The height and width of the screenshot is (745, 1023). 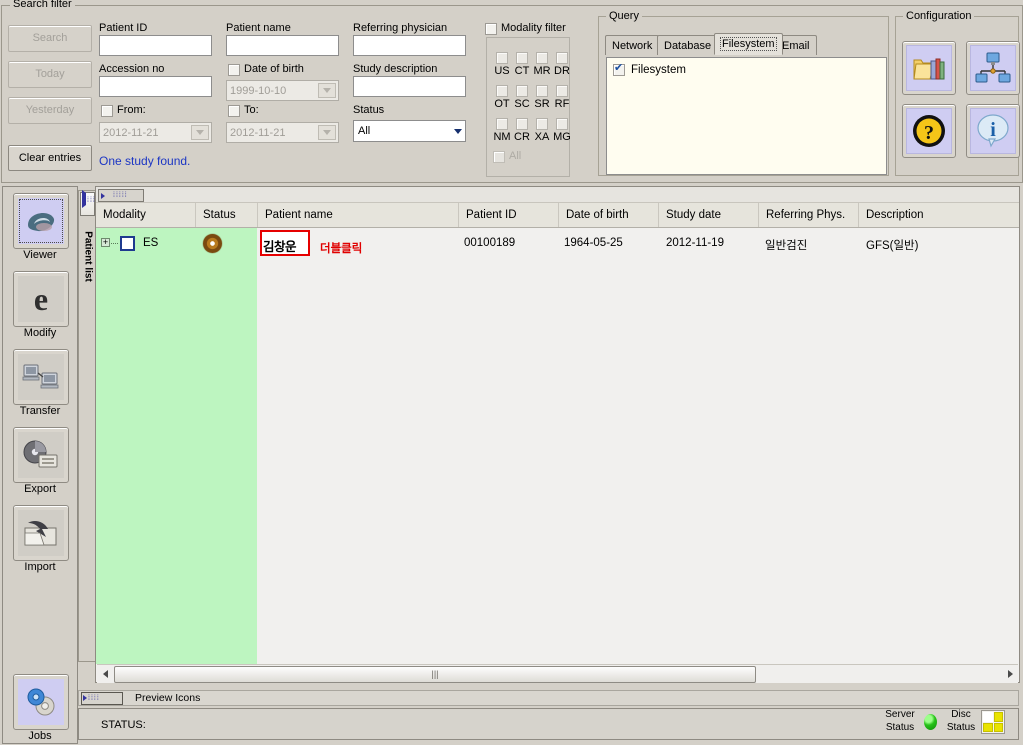 What do you see at coordinates (41, 377) in the screenshot?
I see `sidebar-item-transfer` at bounding box center [41, 377].